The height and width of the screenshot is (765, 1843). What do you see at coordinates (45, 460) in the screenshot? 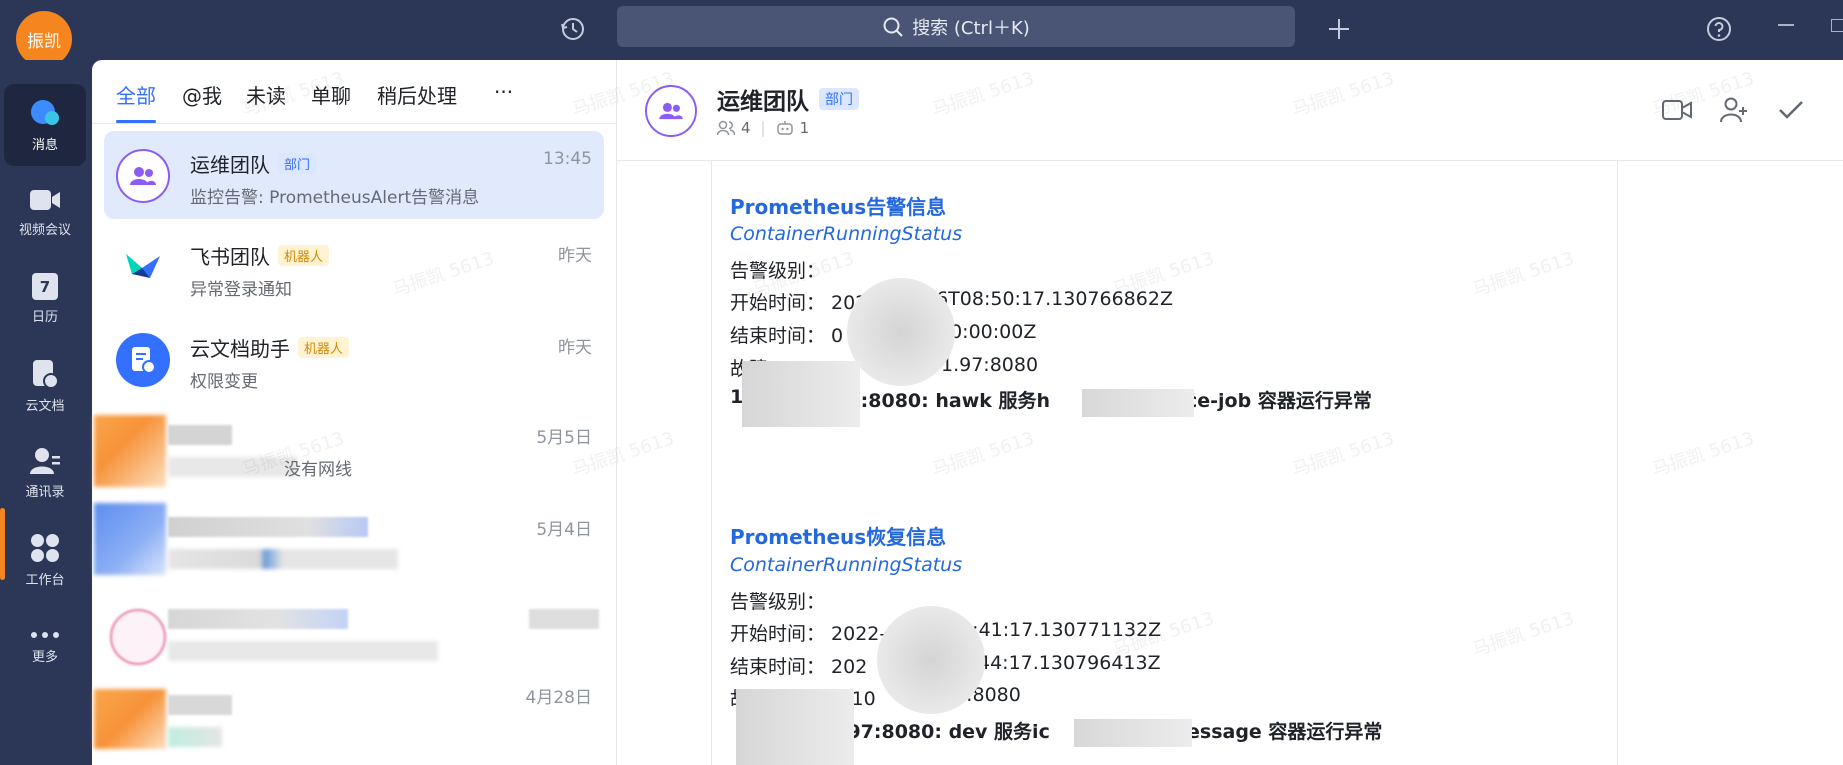
I see `contacts-icon` at bounding box center [45, 460].